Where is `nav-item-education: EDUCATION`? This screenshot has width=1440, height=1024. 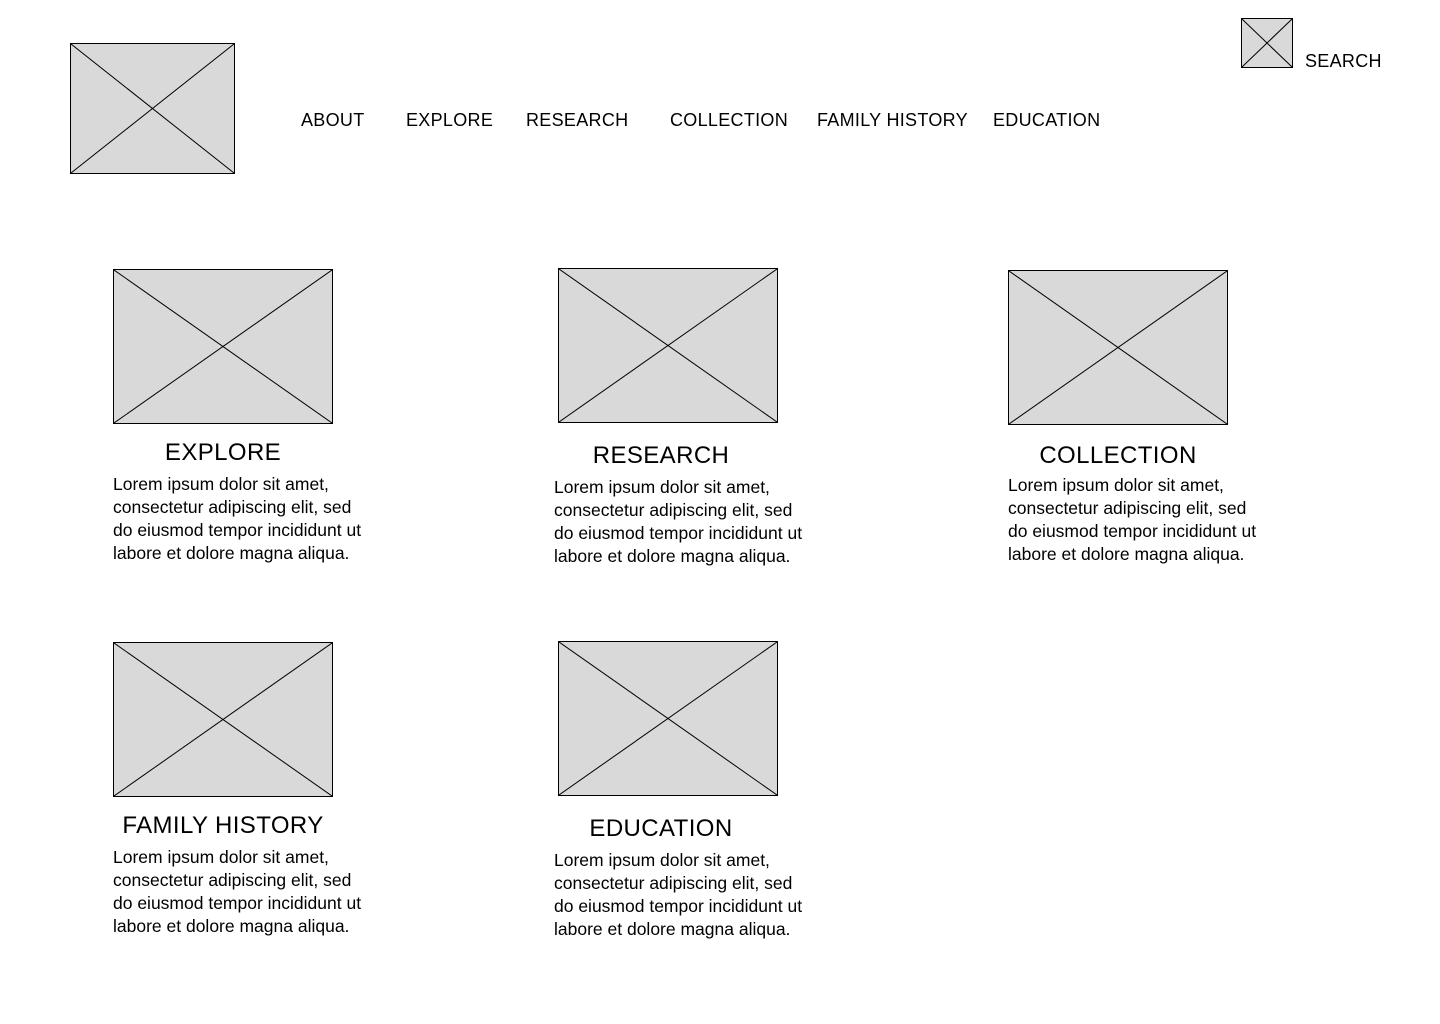
nav-item-education: EDUCATION is located at coordinates (1046, 120).